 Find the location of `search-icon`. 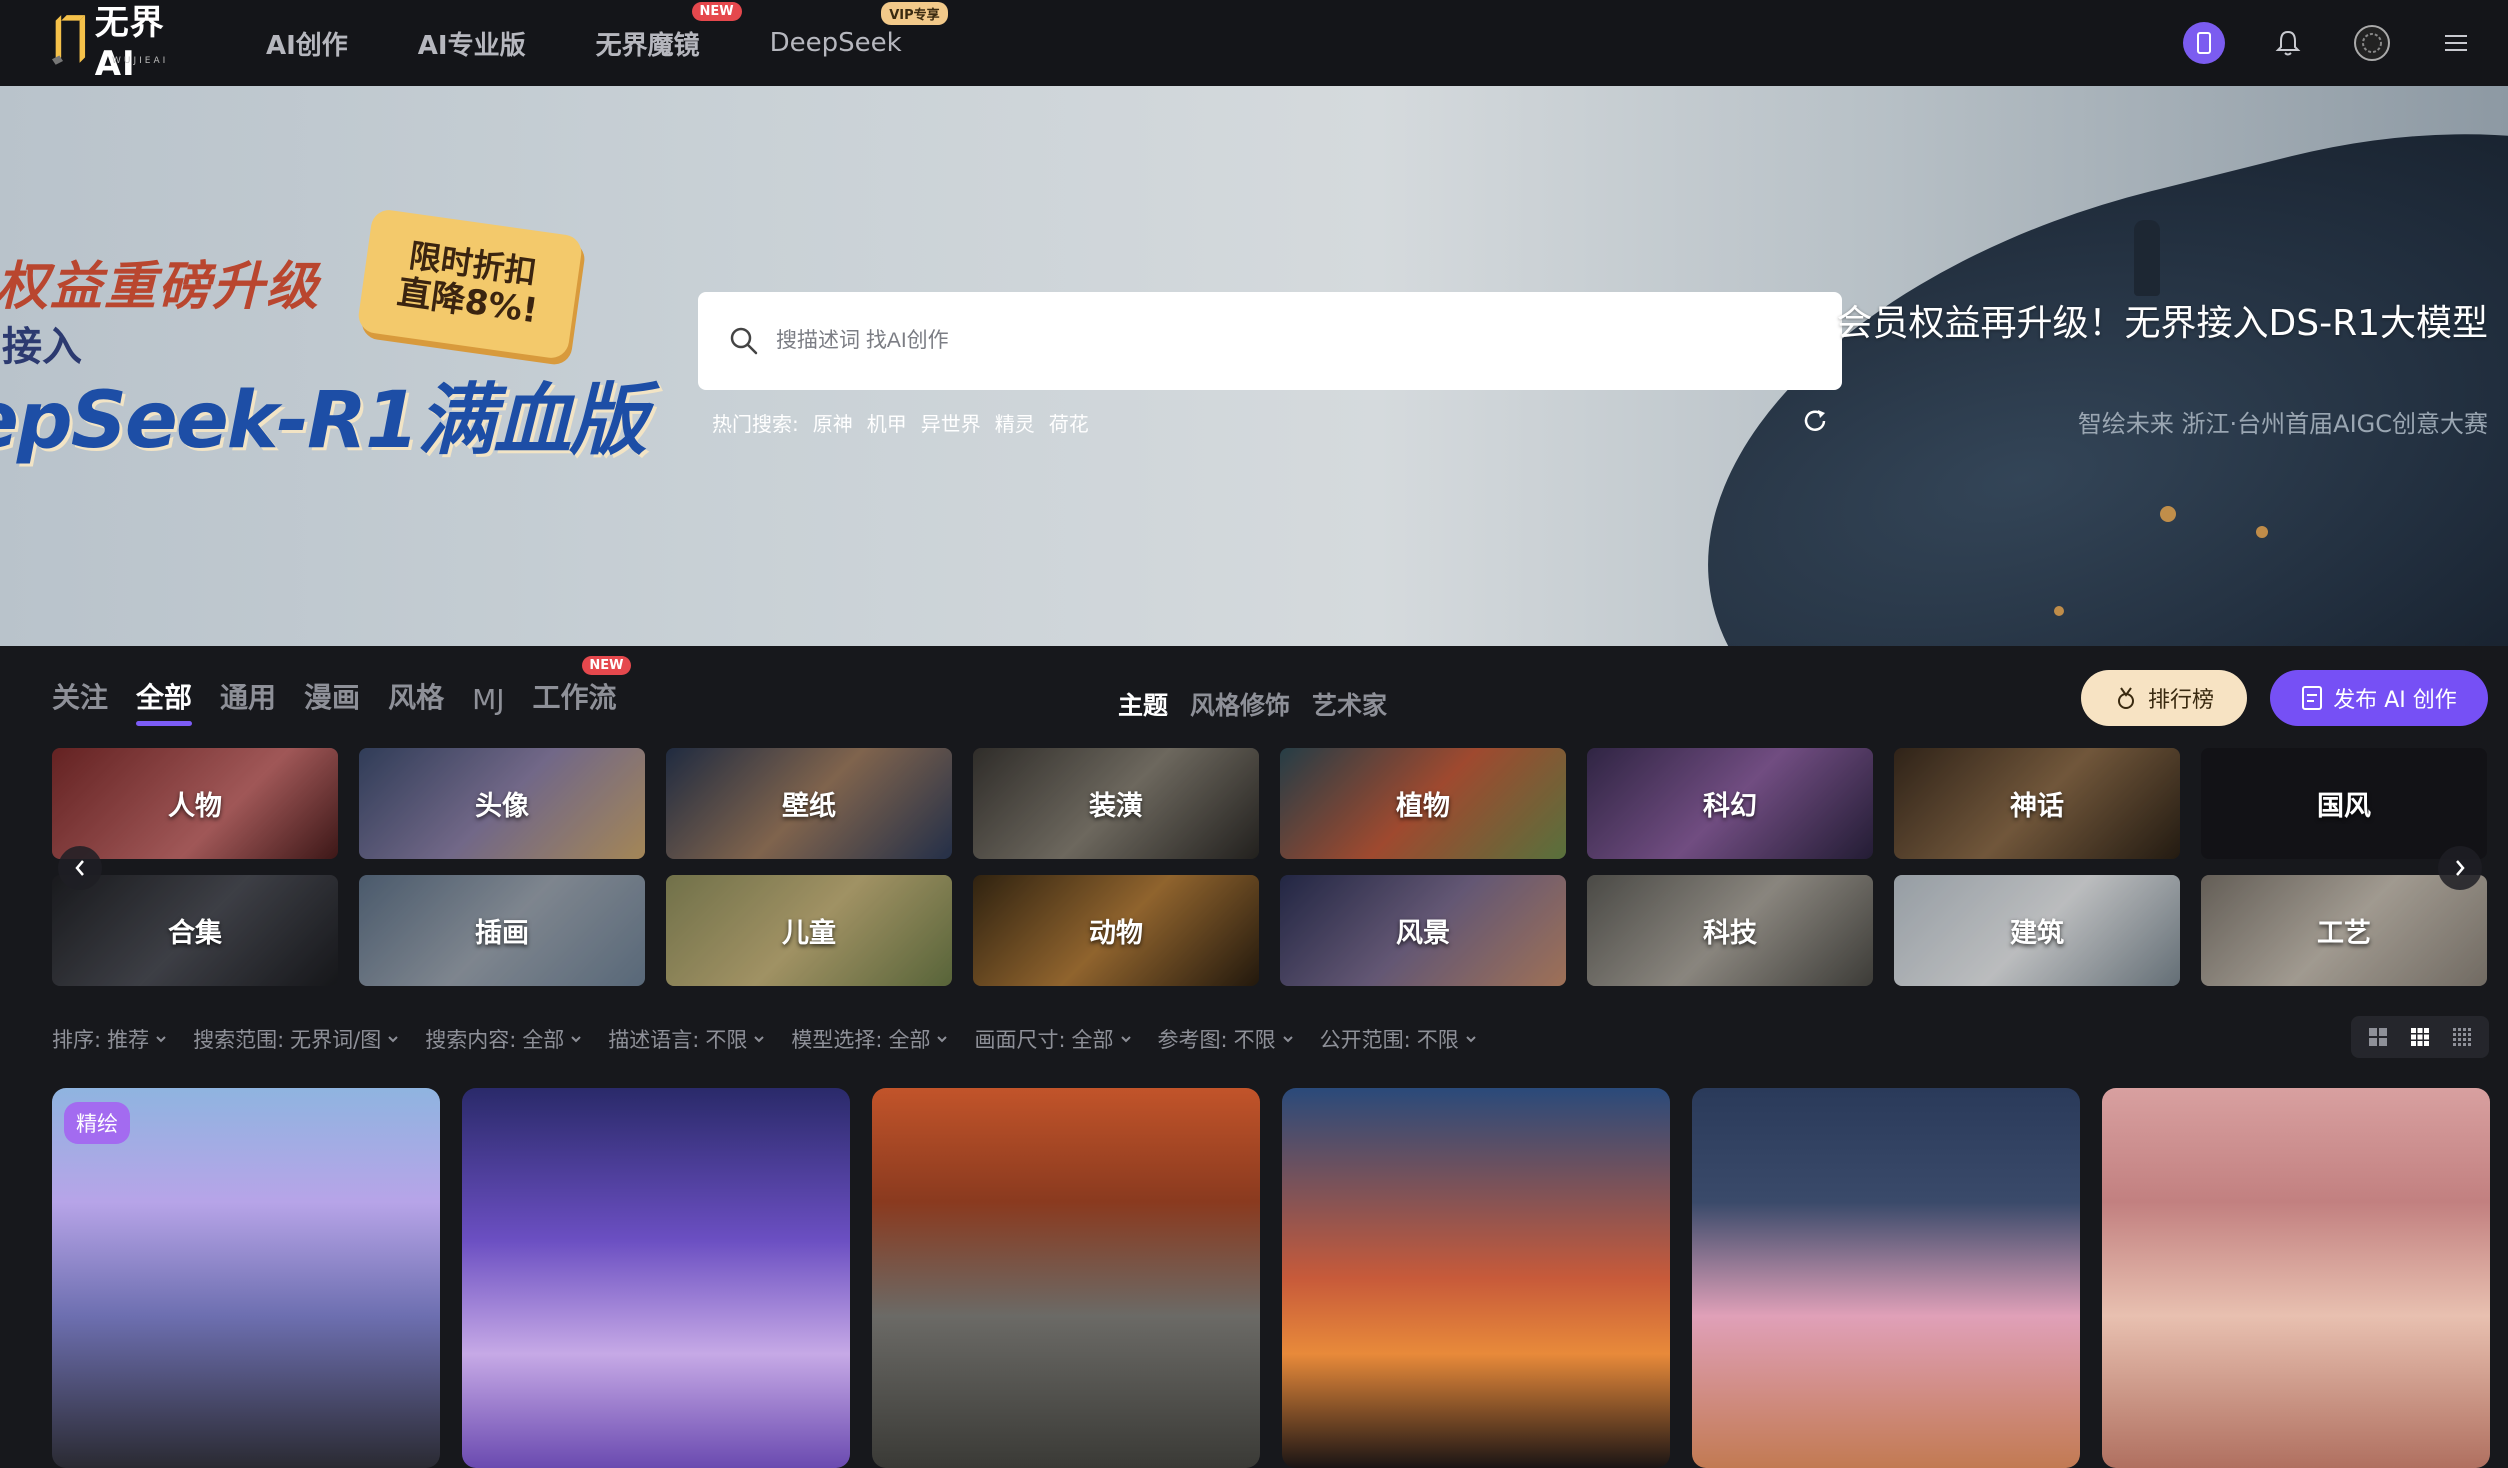

search-icon is located at coordinates (744, 341).